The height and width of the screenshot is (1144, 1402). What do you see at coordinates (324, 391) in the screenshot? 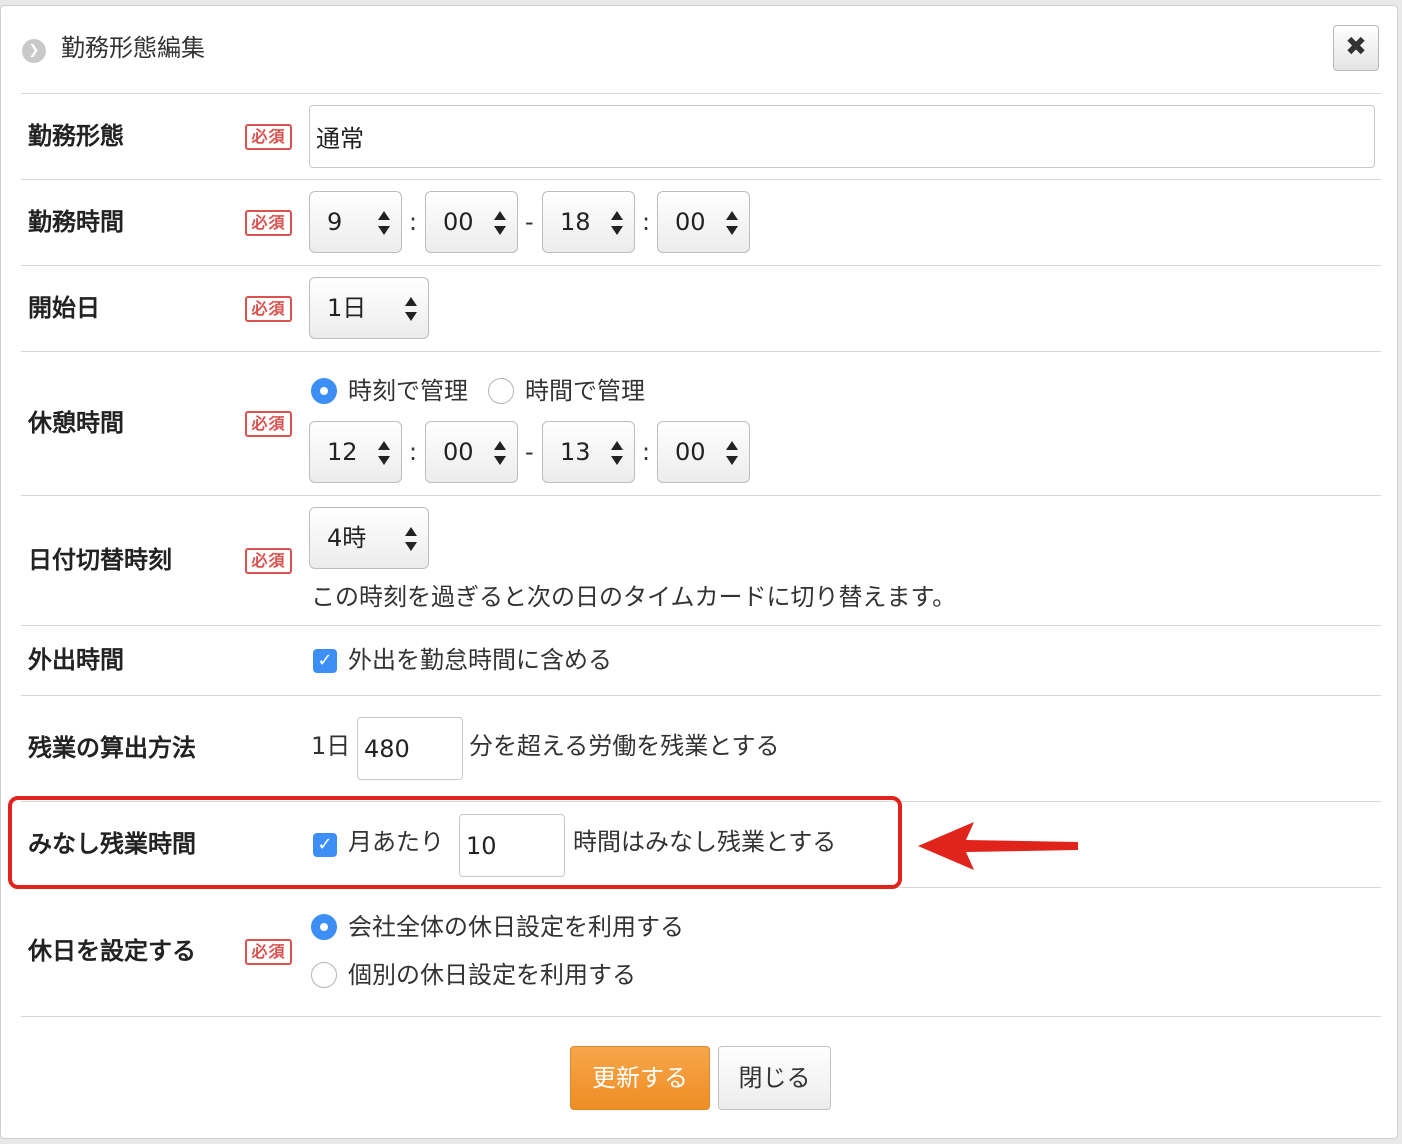
I see `break-clock-radio` at bounding box center [324, 391].